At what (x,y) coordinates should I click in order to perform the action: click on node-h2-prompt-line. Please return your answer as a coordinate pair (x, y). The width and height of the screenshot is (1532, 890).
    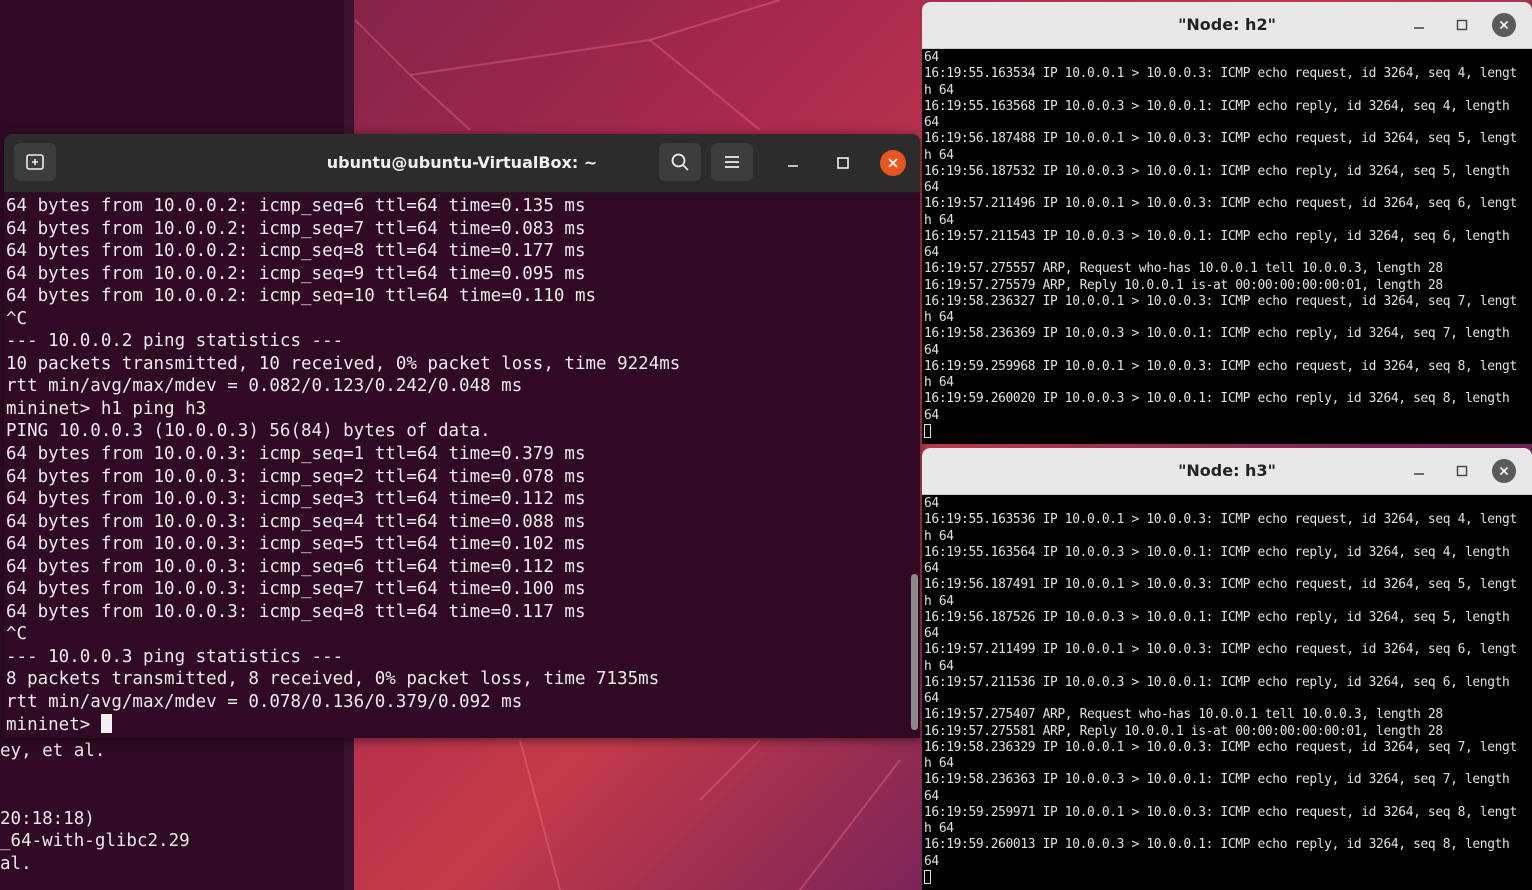
    Looking at the image, I should click on (1220, 432).